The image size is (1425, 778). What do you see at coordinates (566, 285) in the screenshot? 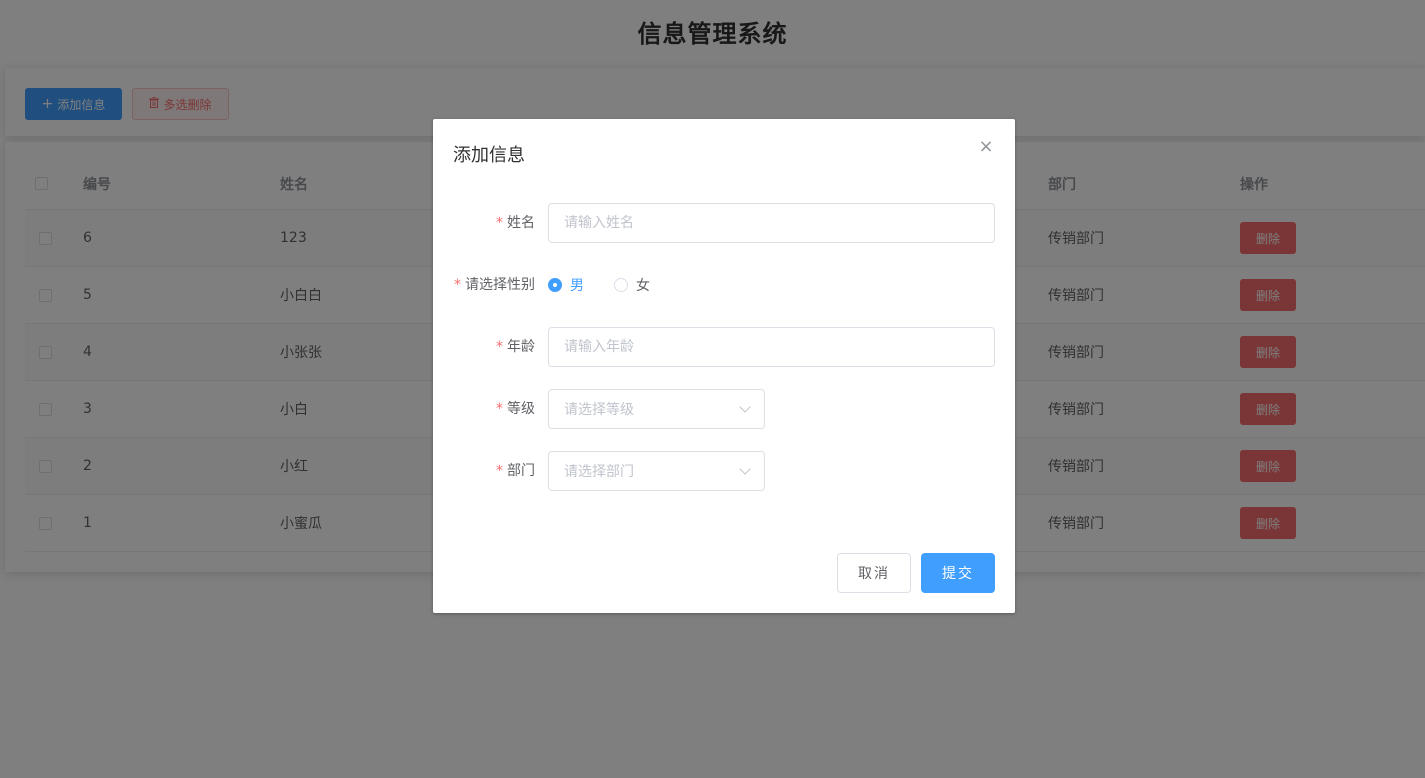
I see `gender-radio-male: 男` at bounding box center [566, 285].